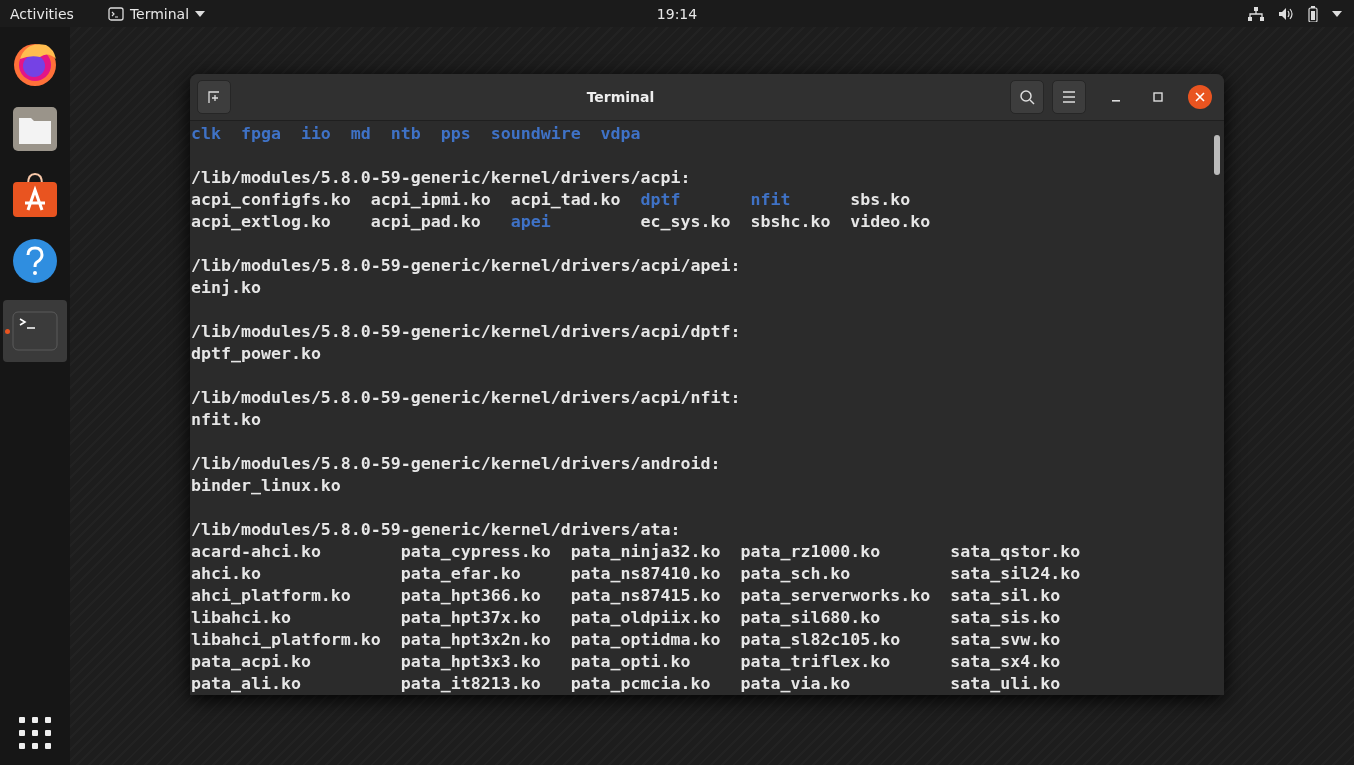  Describe the element at coordinates (260, 134) in the screenshot. I see `directory-name: fpga` at that location.